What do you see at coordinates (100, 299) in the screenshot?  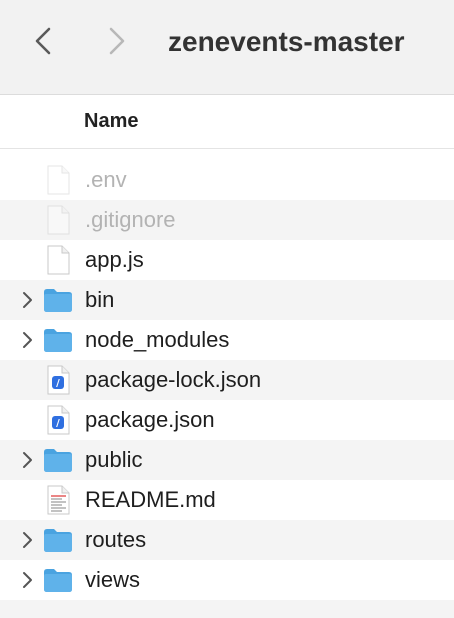 I see `file-name: bin` at bounding box center [100, 299].